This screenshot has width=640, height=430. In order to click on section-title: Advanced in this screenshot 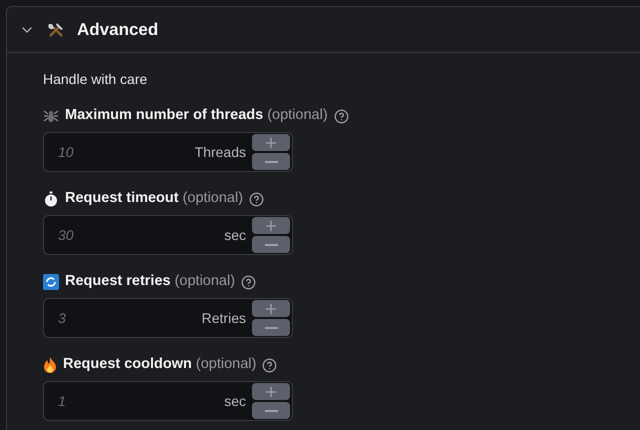, I will do `click(117, 29)`.